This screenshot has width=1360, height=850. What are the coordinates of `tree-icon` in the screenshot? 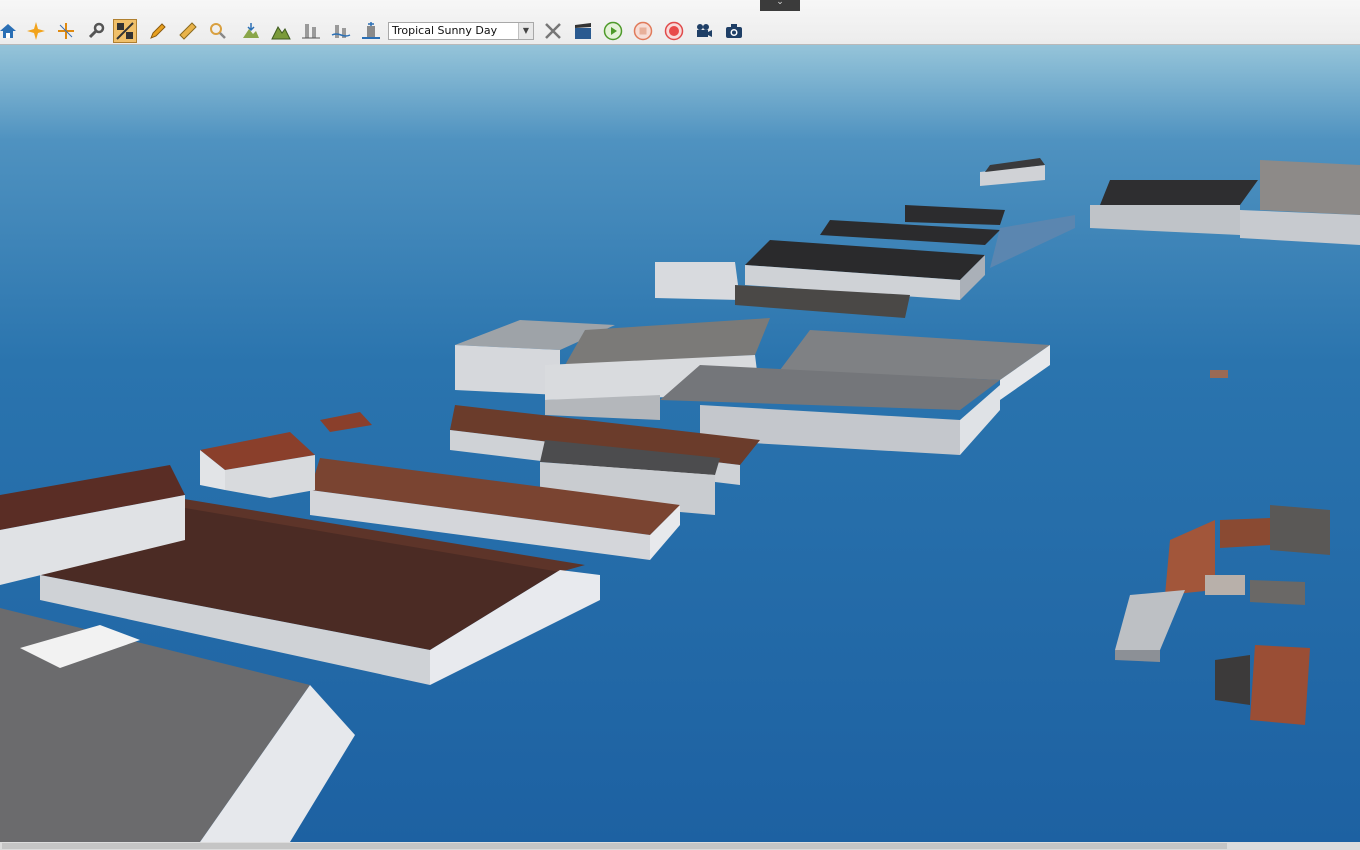 It's located at (311, 31).